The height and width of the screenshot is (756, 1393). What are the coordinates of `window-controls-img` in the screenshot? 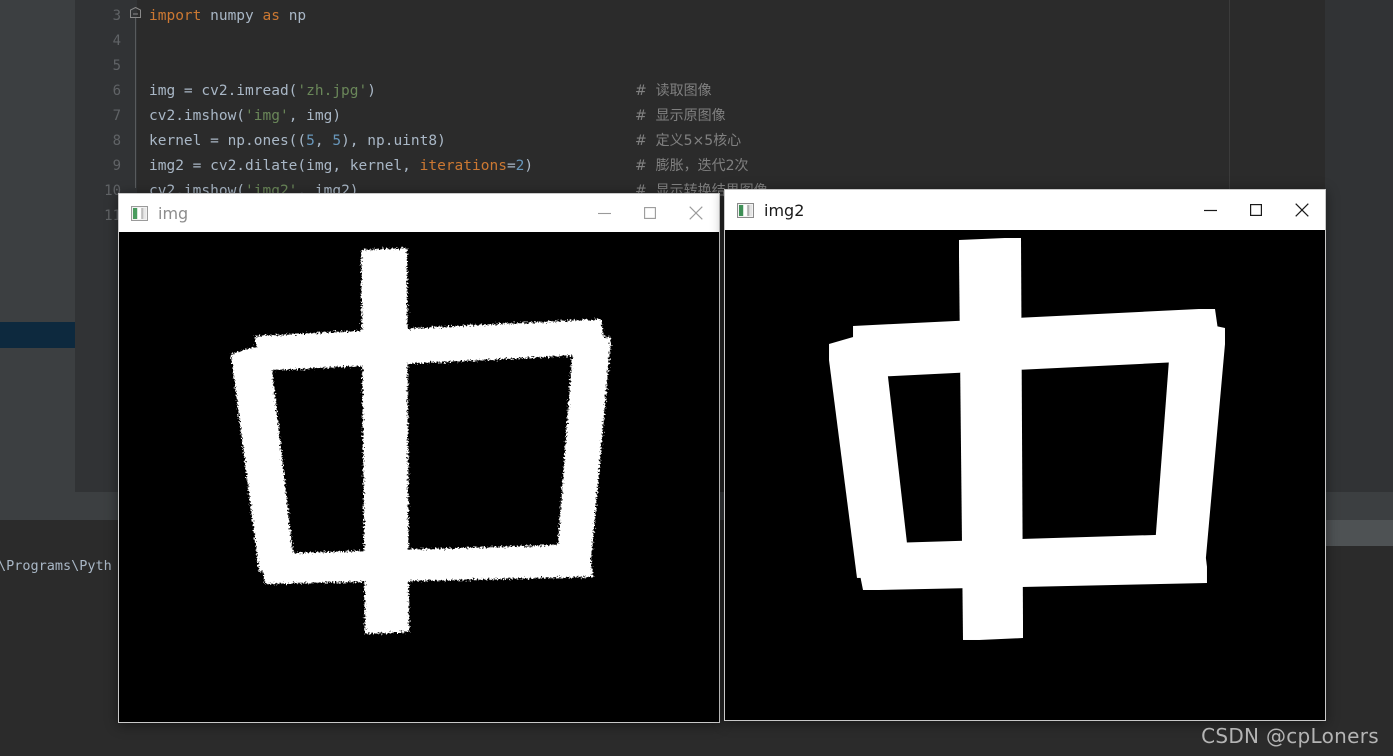 It's located at (650, 213).